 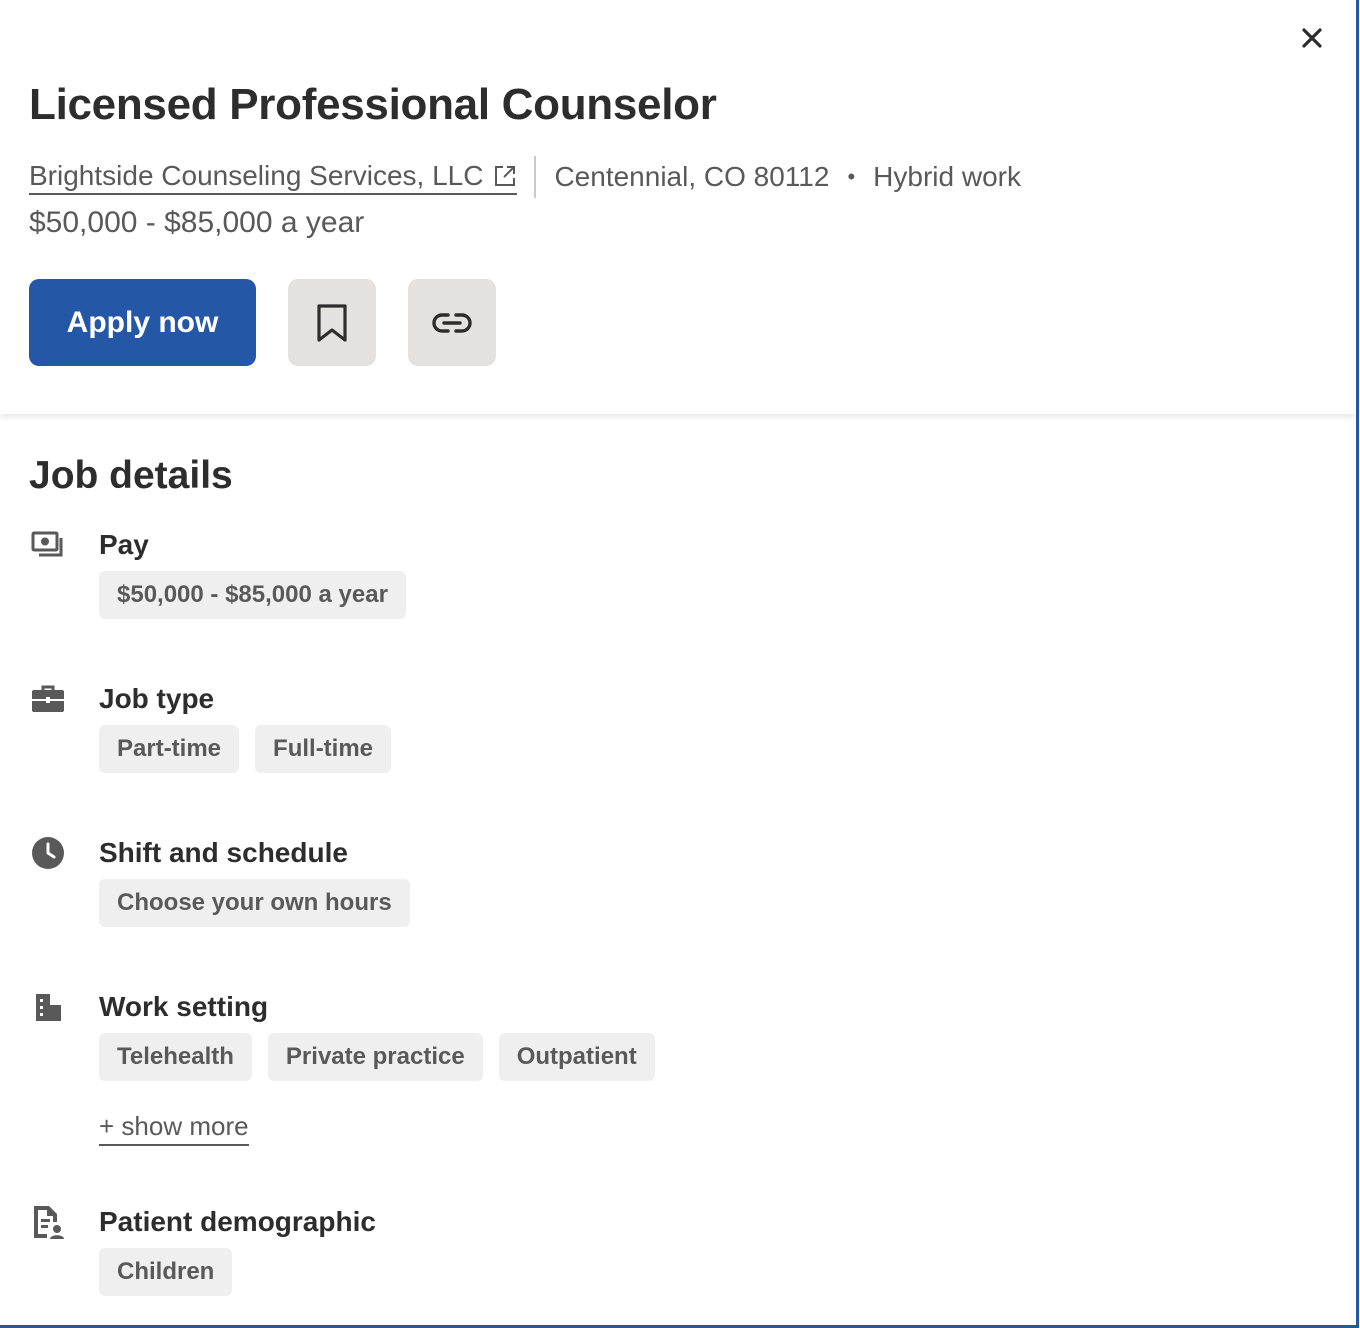 I want to click on patient-demographic-chip-children: Children, so click(x=166, y=1272).